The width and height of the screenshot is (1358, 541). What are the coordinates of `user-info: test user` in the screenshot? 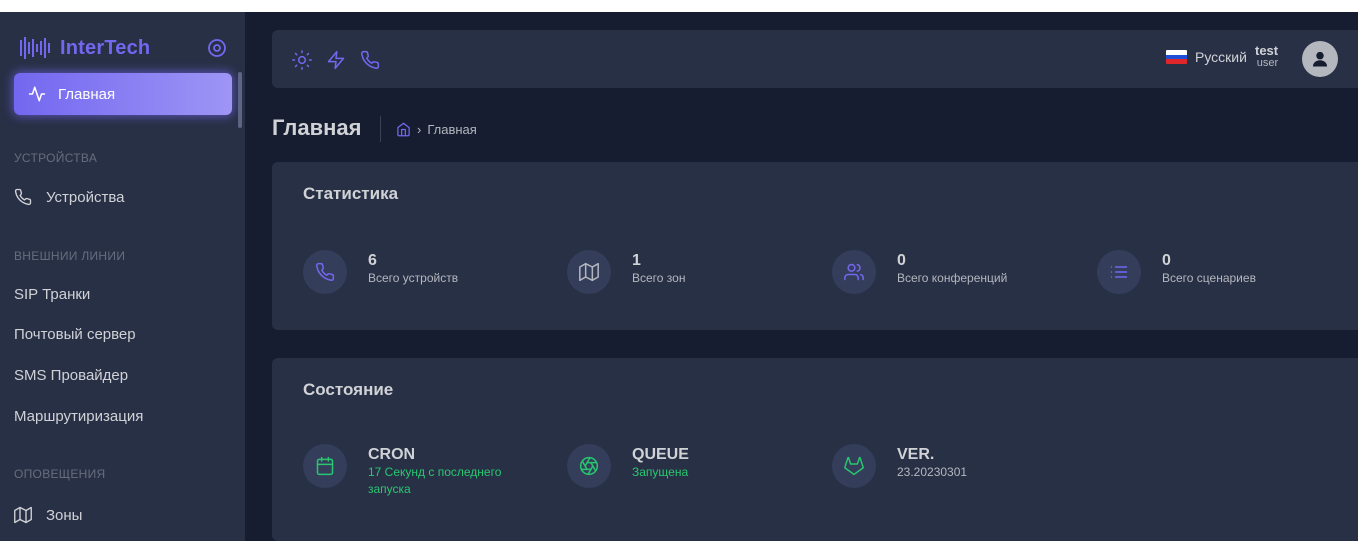 It's located at (1266, 57).